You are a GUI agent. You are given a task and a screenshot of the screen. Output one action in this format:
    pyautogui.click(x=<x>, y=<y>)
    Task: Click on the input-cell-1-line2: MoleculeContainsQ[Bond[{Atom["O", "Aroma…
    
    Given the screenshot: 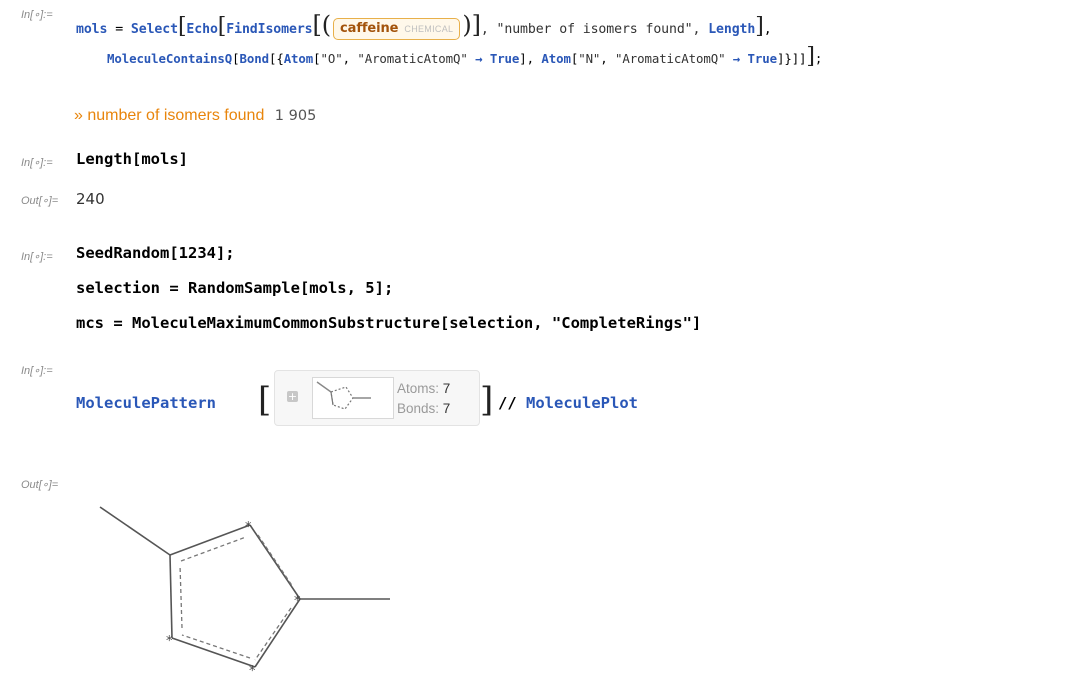 What is the action you would take?
    pyautogui.click(x=464, y=56)
    